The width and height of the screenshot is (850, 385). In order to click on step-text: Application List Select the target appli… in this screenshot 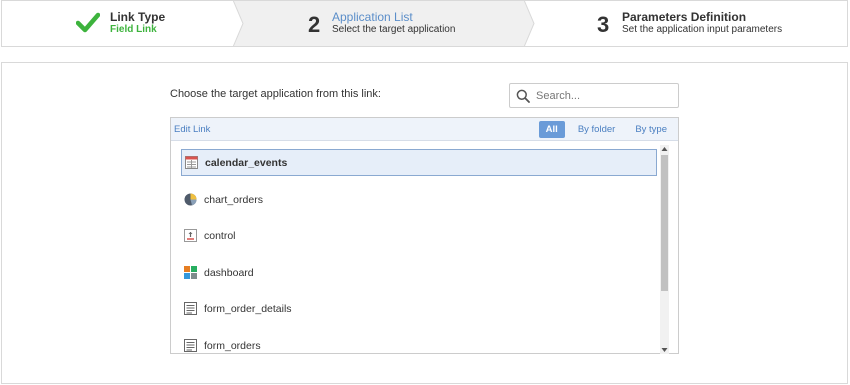, I will do `click(393, 23)`.